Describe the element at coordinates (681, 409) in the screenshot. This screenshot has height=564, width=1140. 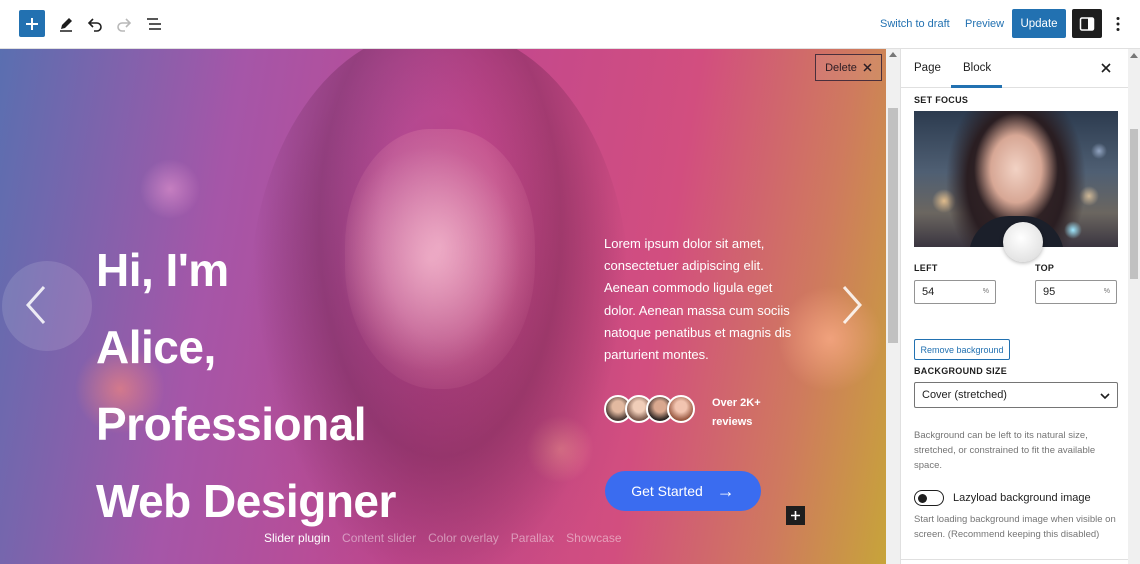
I see `avatar` at that location.